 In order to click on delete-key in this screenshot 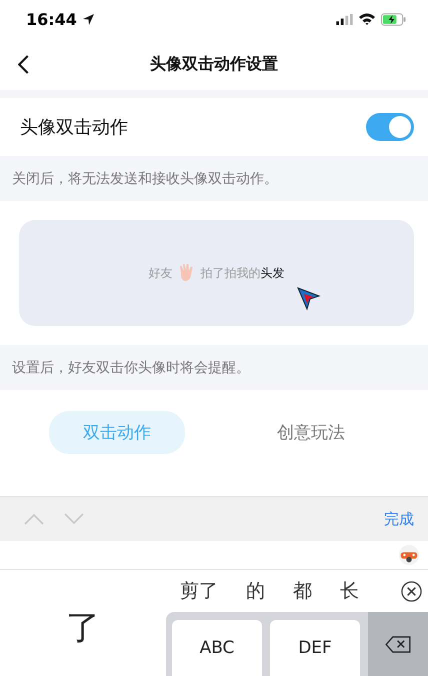, I will do `click(398, 644)`.